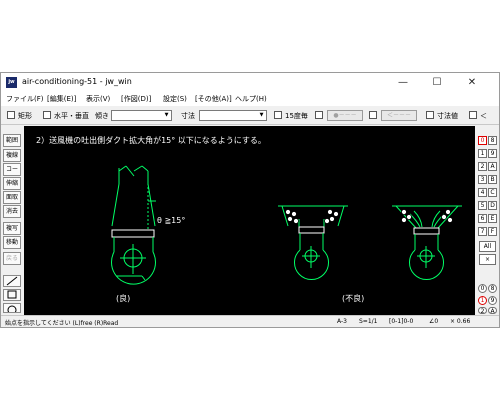 The width and height of the screenshot is (500, 400). What do you see at coordinates (437, 82) in the screenshot?
I see `maximize-button: ☐` at bounding box center [437, 82].